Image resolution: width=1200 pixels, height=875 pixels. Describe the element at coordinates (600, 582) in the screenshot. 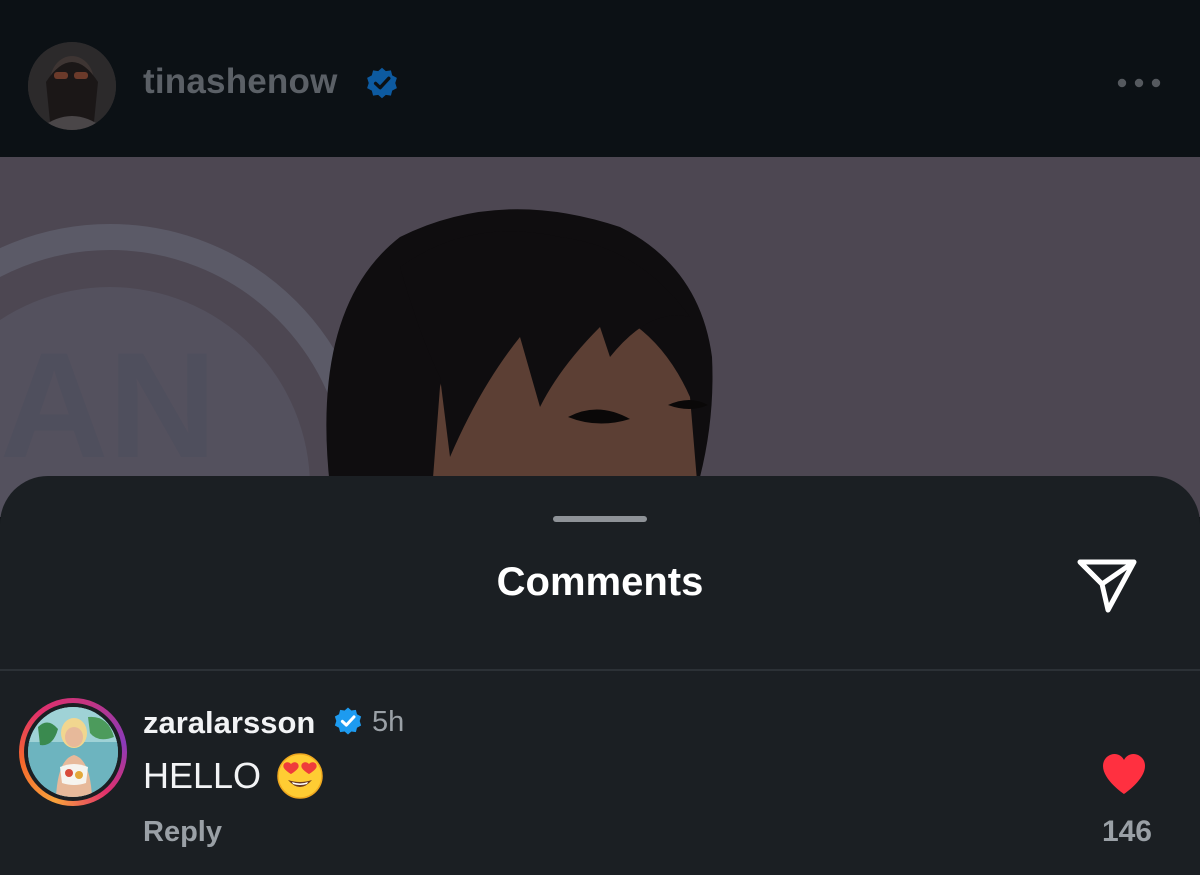

I see `sheet-title: Comments` at that location.